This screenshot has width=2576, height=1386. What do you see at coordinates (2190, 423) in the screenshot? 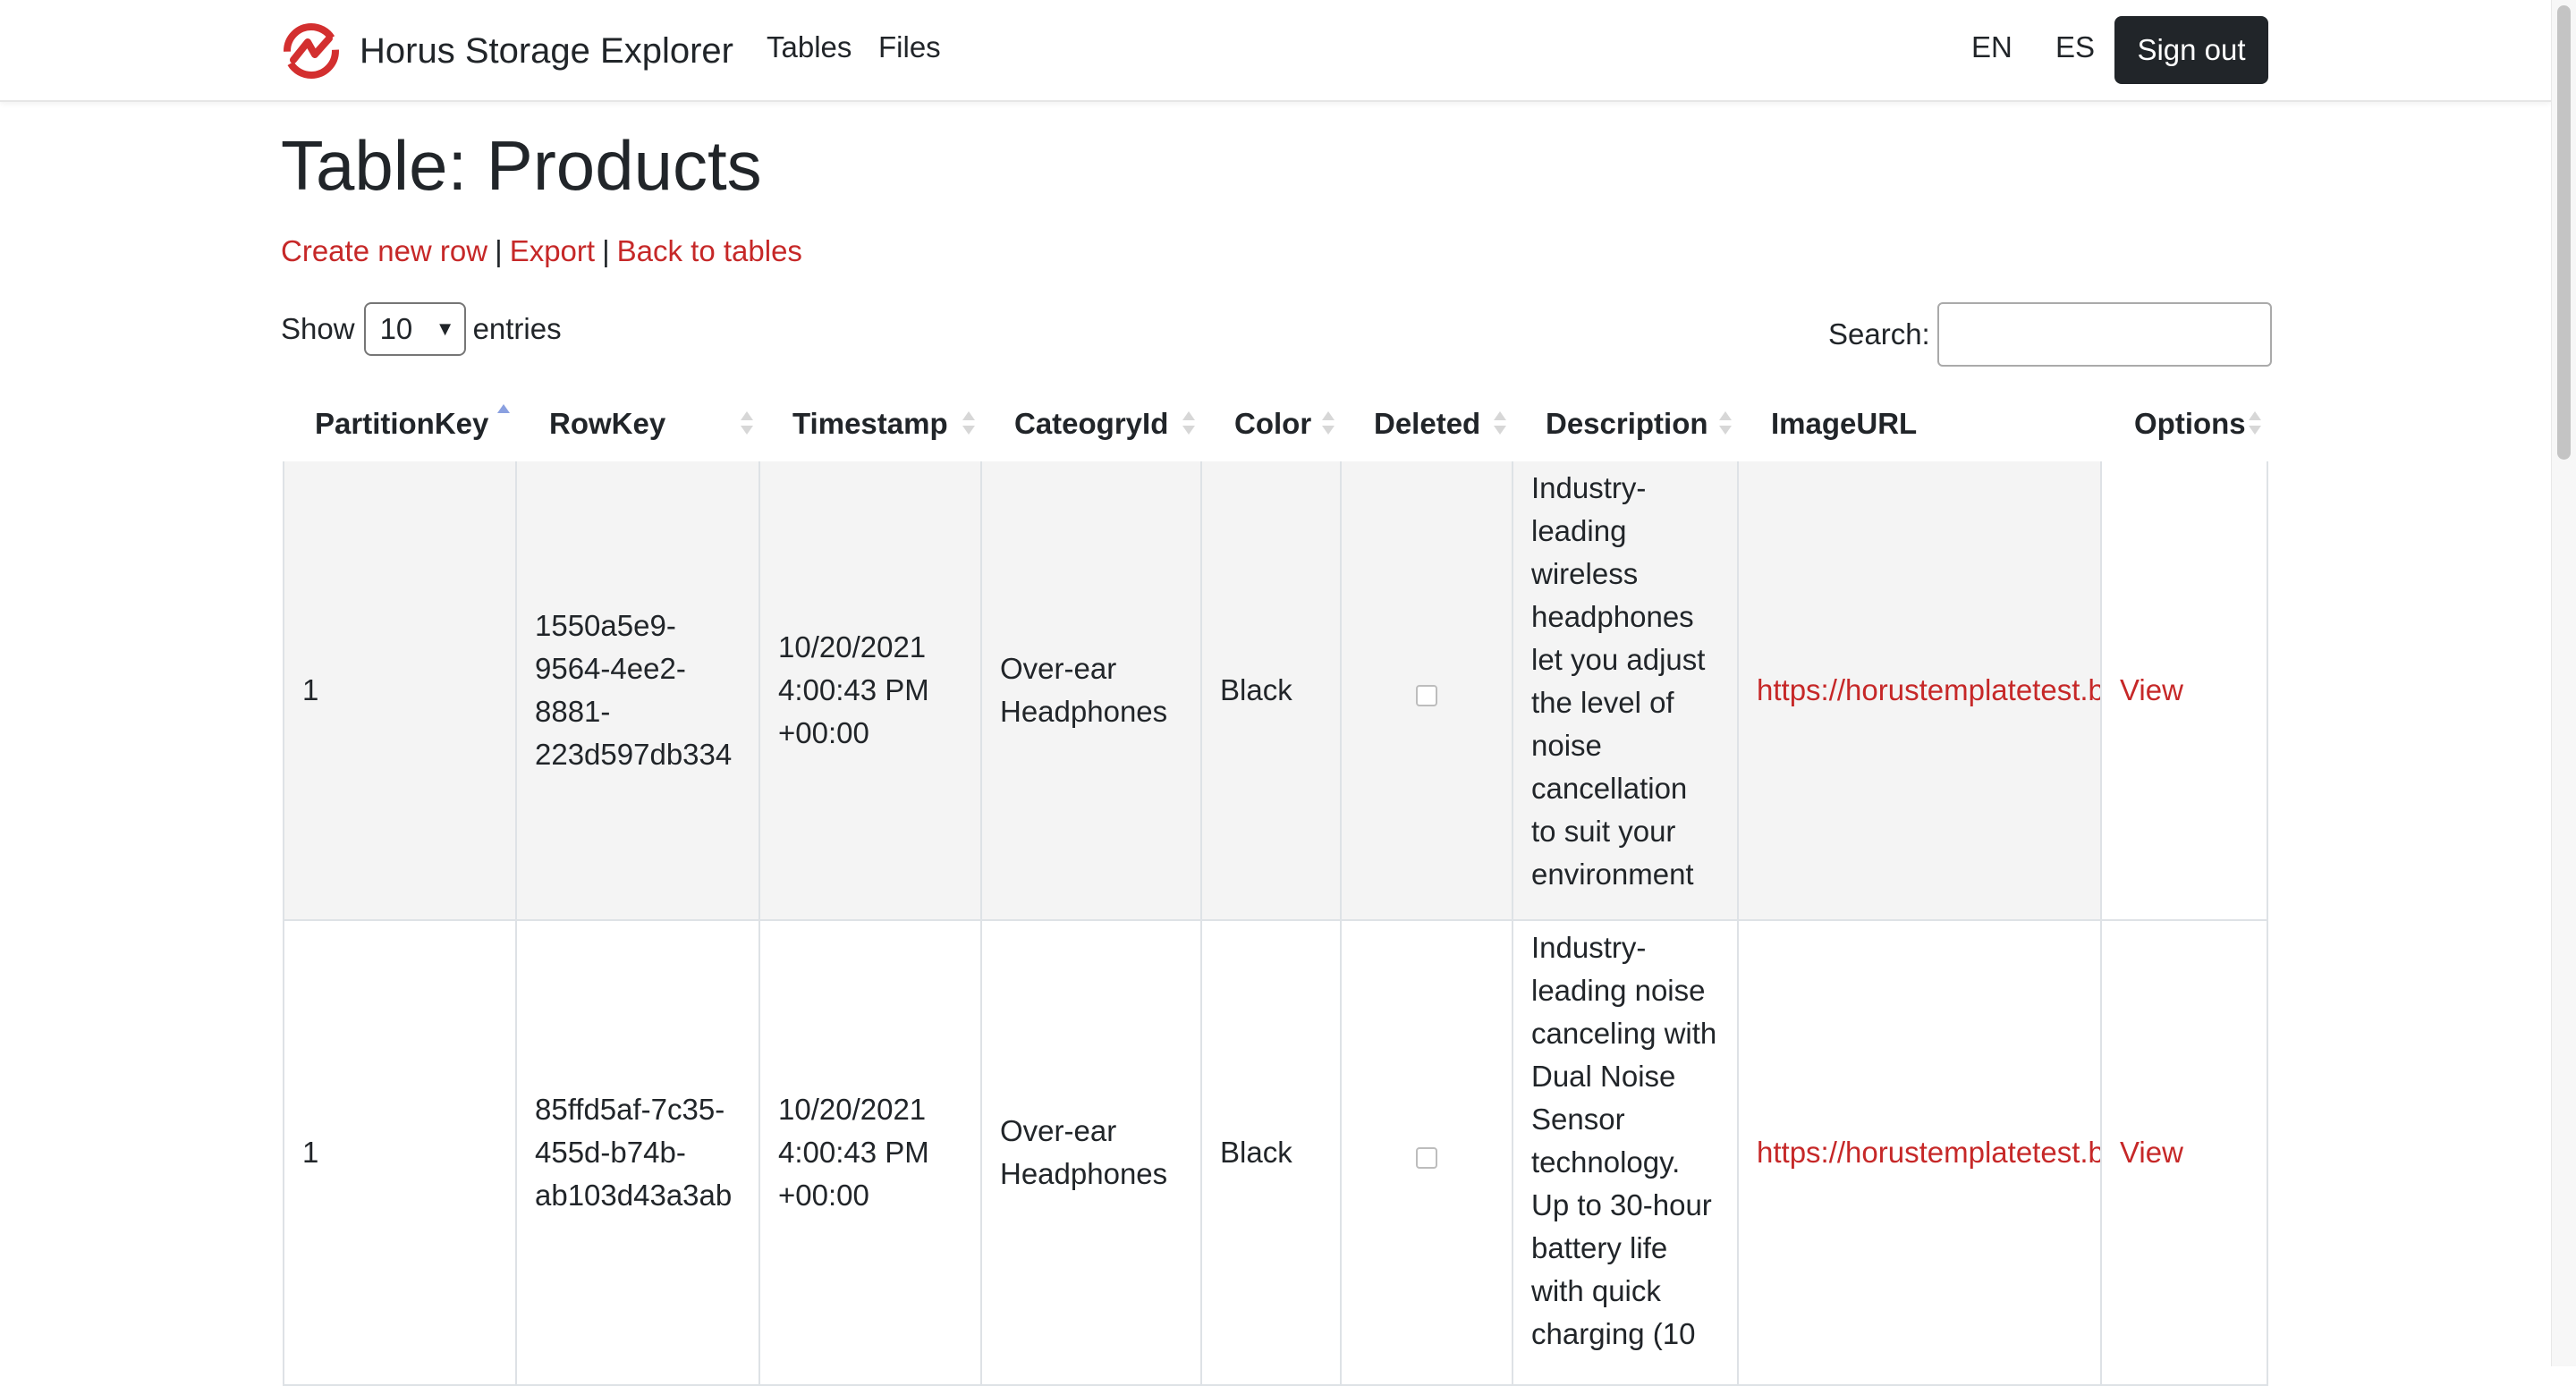
I see `column-header-label: Options` at bounding box center [2190, 423].